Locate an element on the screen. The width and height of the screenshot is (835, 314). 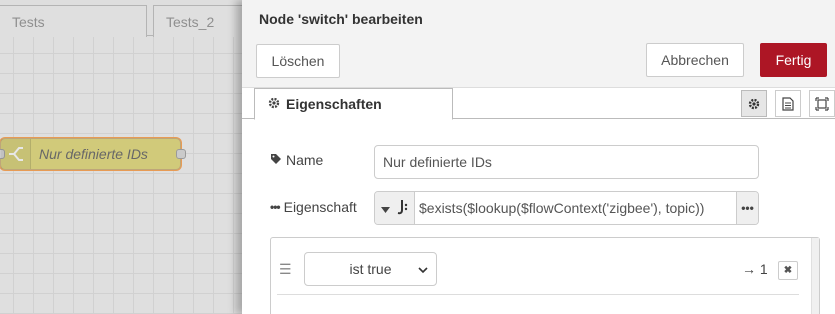
close-icon: ✖ is located at coordinates (788, 270).